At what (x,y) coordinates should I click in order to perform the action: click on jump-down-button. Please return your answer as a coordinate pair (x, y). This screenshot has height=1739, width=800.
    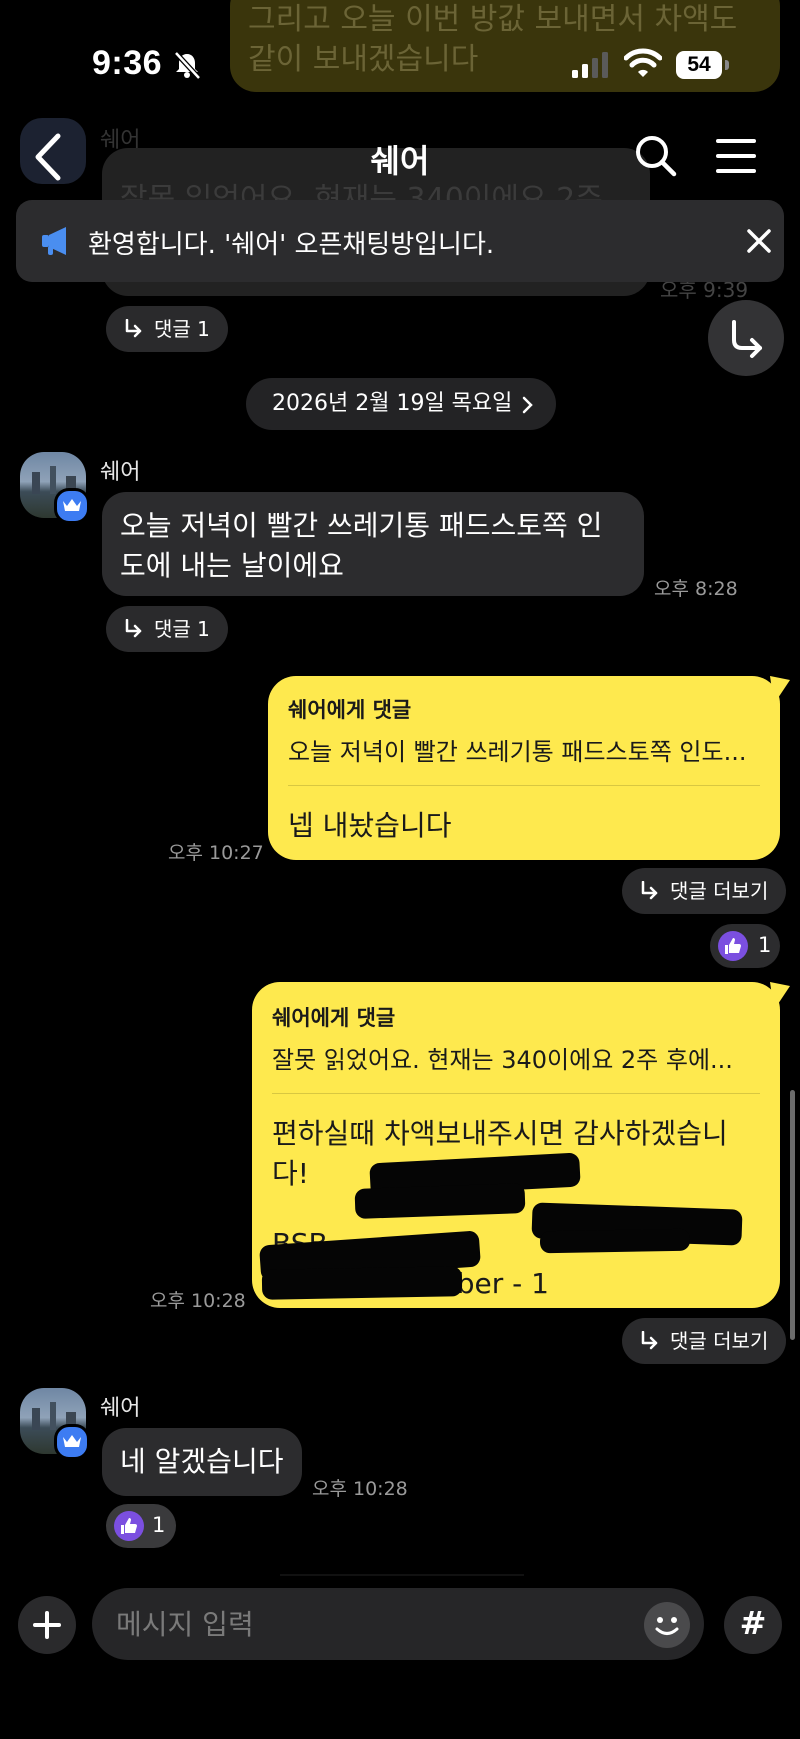
    Looking at the image, I should click on (746, 338).